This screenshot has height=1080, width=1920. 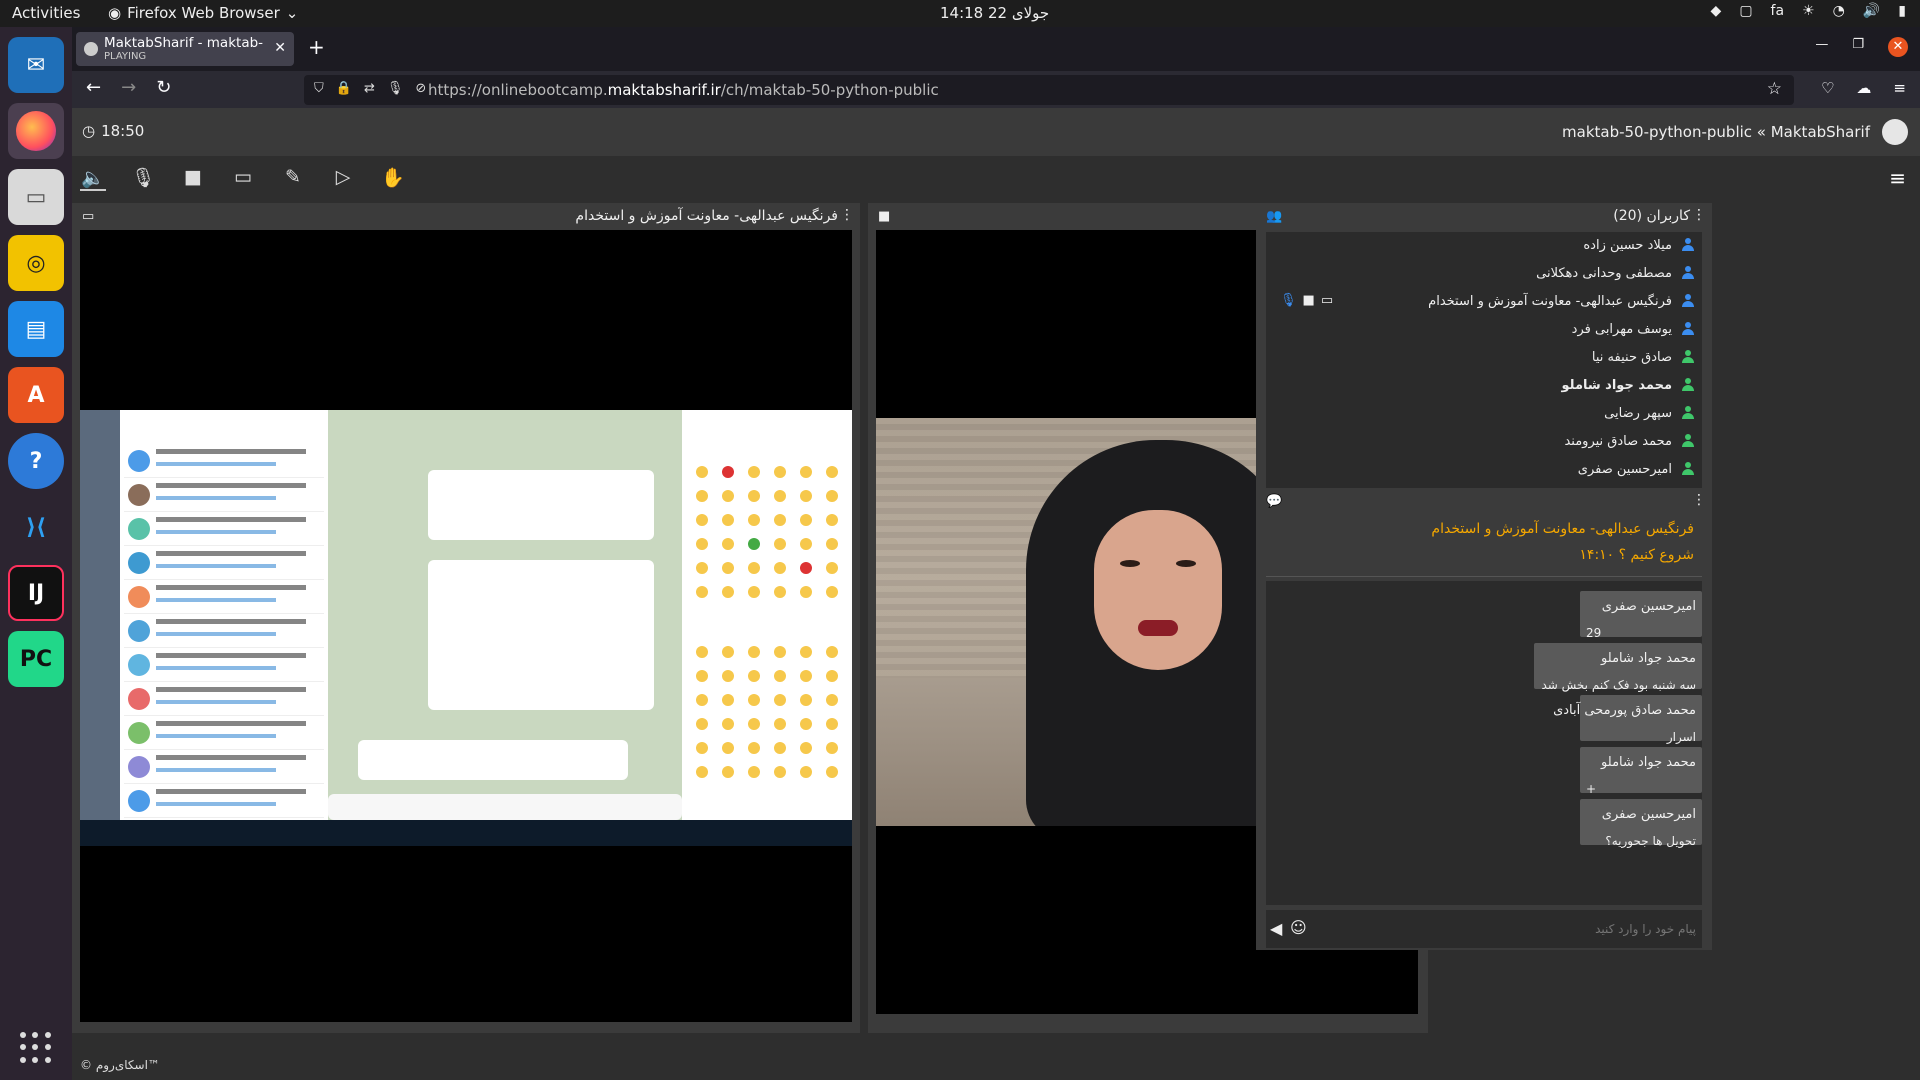 I want to click on user-name: صادق حنیفه نیا, so click(x=1631, y=357).